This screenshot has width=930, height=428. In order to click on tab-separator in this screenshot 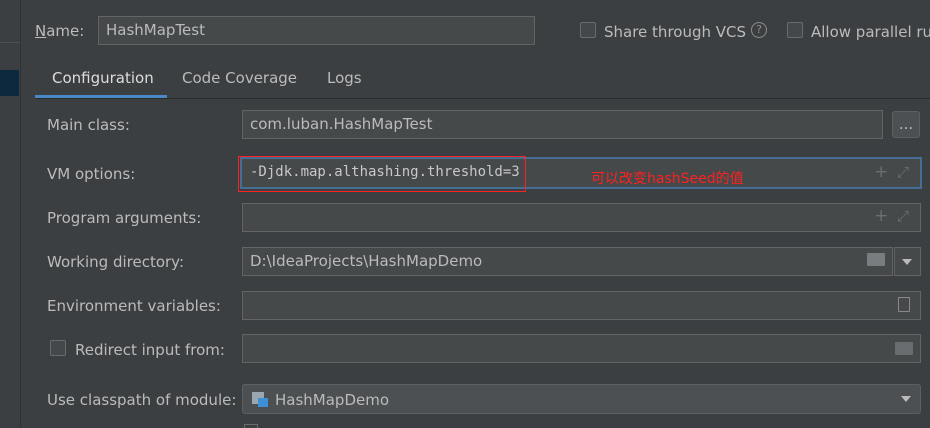, I will do `click(482, 98)`.